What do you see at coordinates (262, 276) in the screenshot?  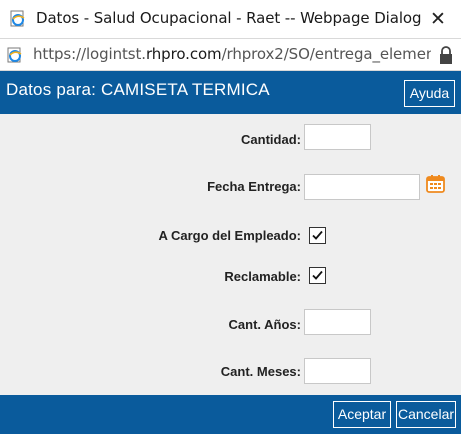 I see `reclamable-label: Reclamable:` at bounding box center [262, 276].